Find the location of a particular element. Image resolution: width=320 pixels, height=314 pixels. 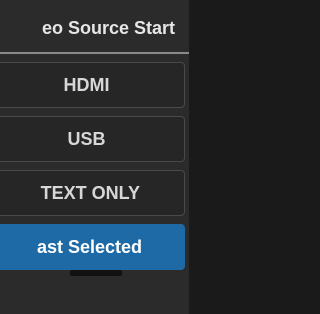

option-text-only-label: TEXT ONLY is located at coordinates (90, 193).